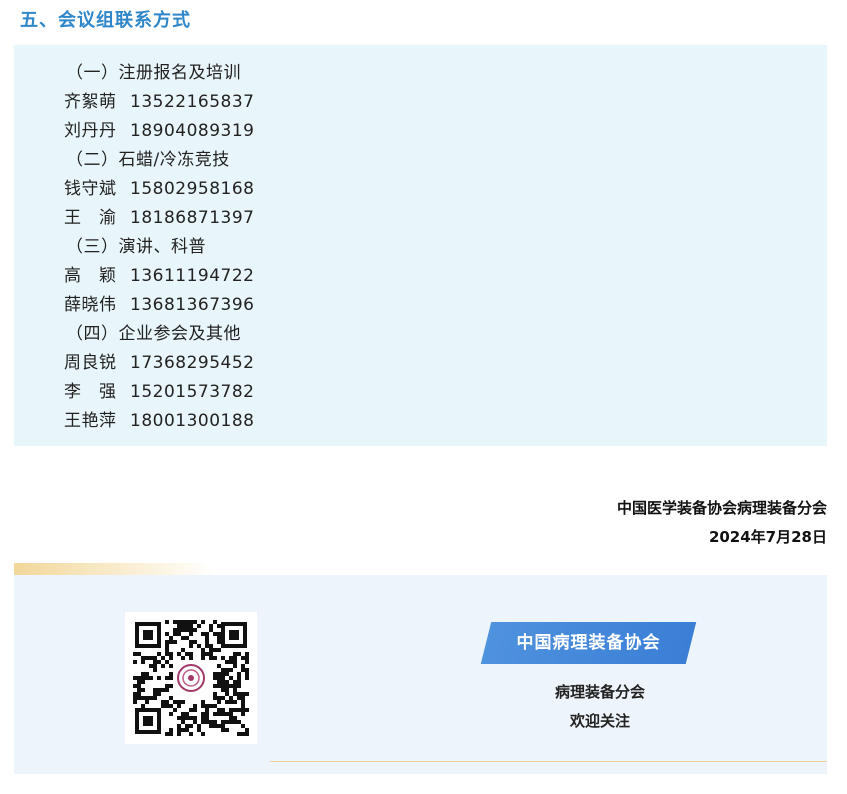 This screenshot has width=847, height=794. What do you see at coordinates (192, 276) in the screenshot?
I see `contact-phone: 13611194722` at bounding box center [192, 276].